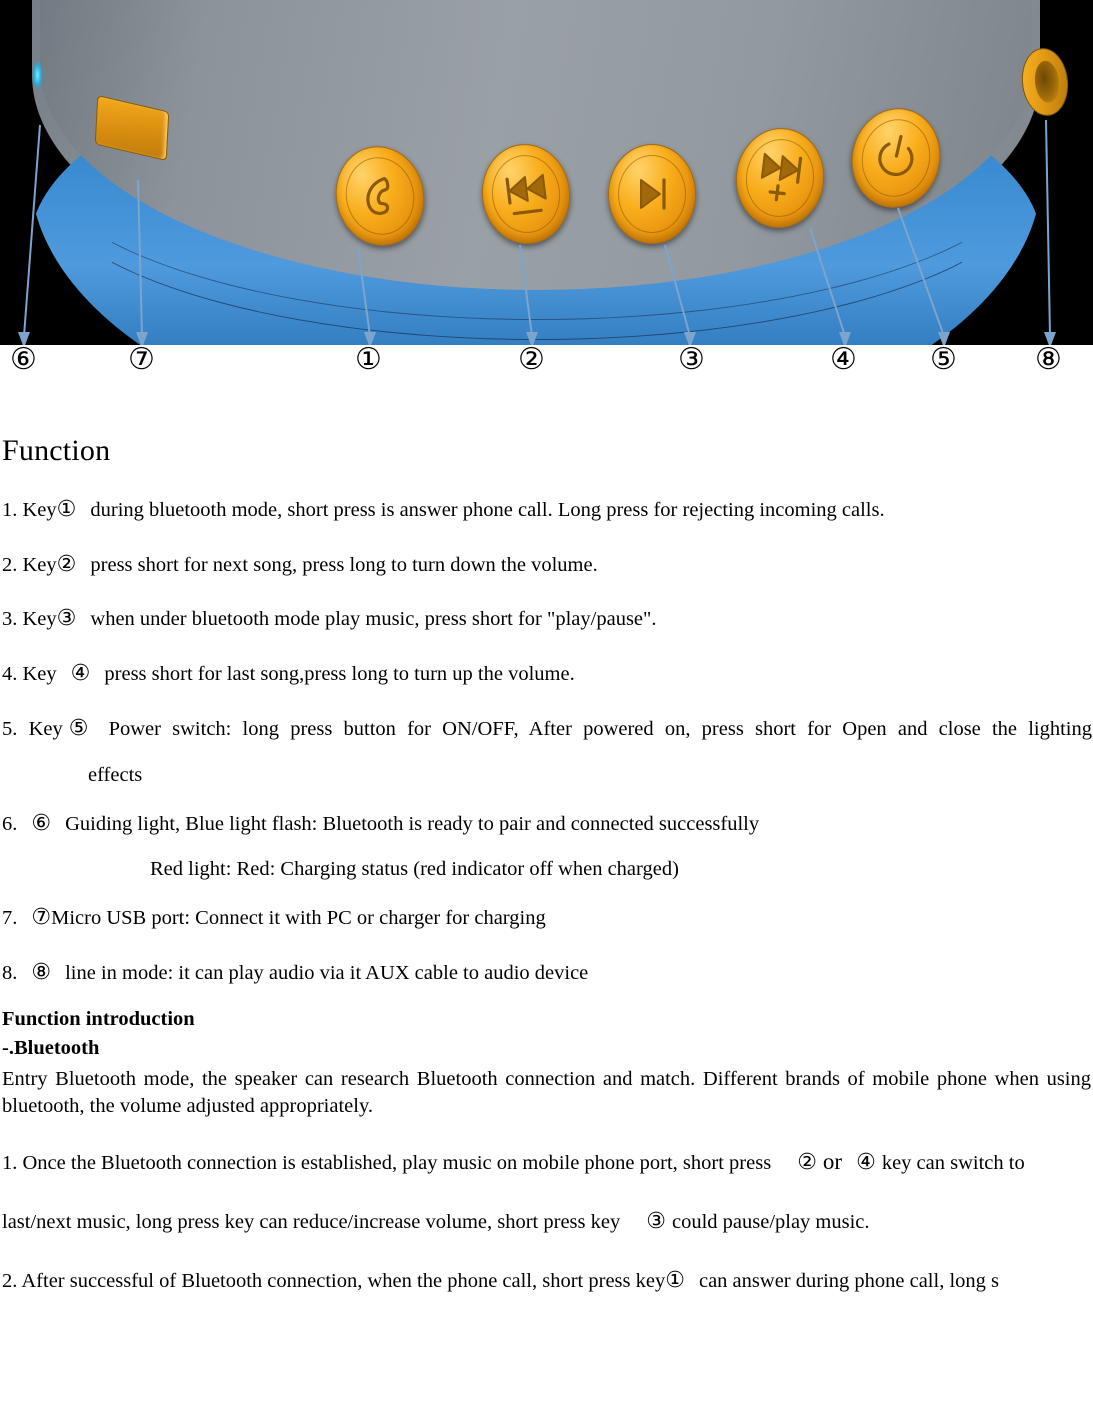 The width and height of the screenshot is (1093, 1404). What do you see at coordinates (866, 1162) in the screenshot?
I see `step-1-circle-b: ④` at bounding box center [866, 1162].